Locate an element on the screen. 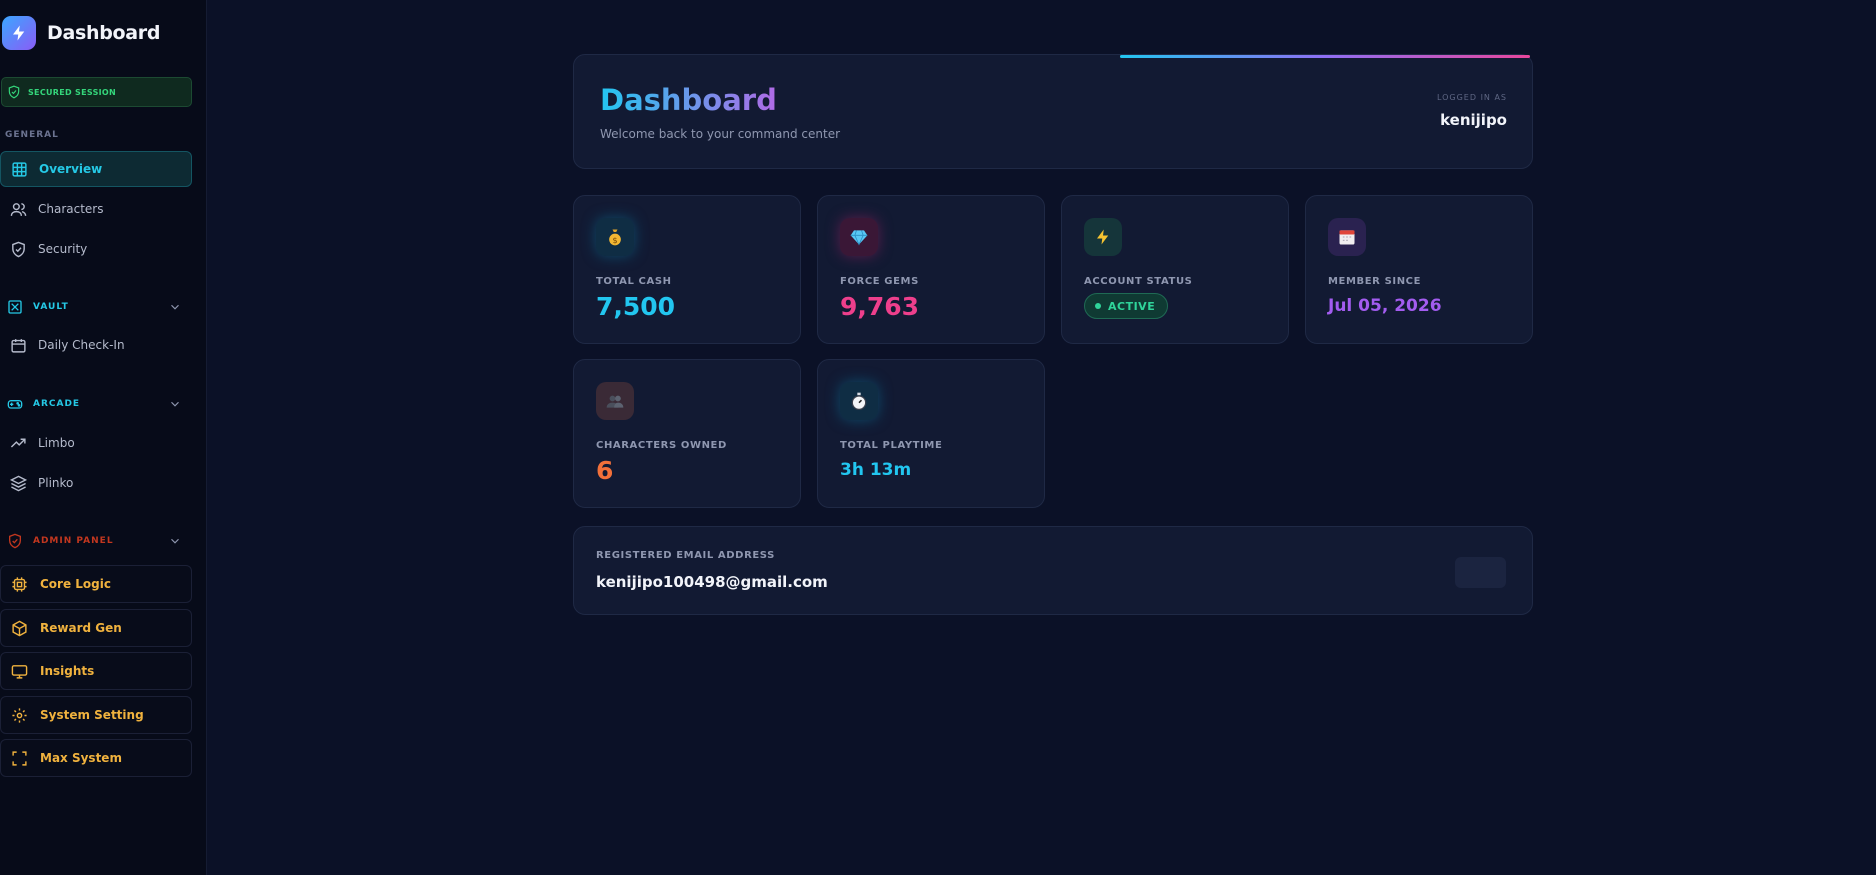 The height and width of the screenshot is (875, 1876). stat-value-total-cash: 7,500 is located at coordinates (636, 306).